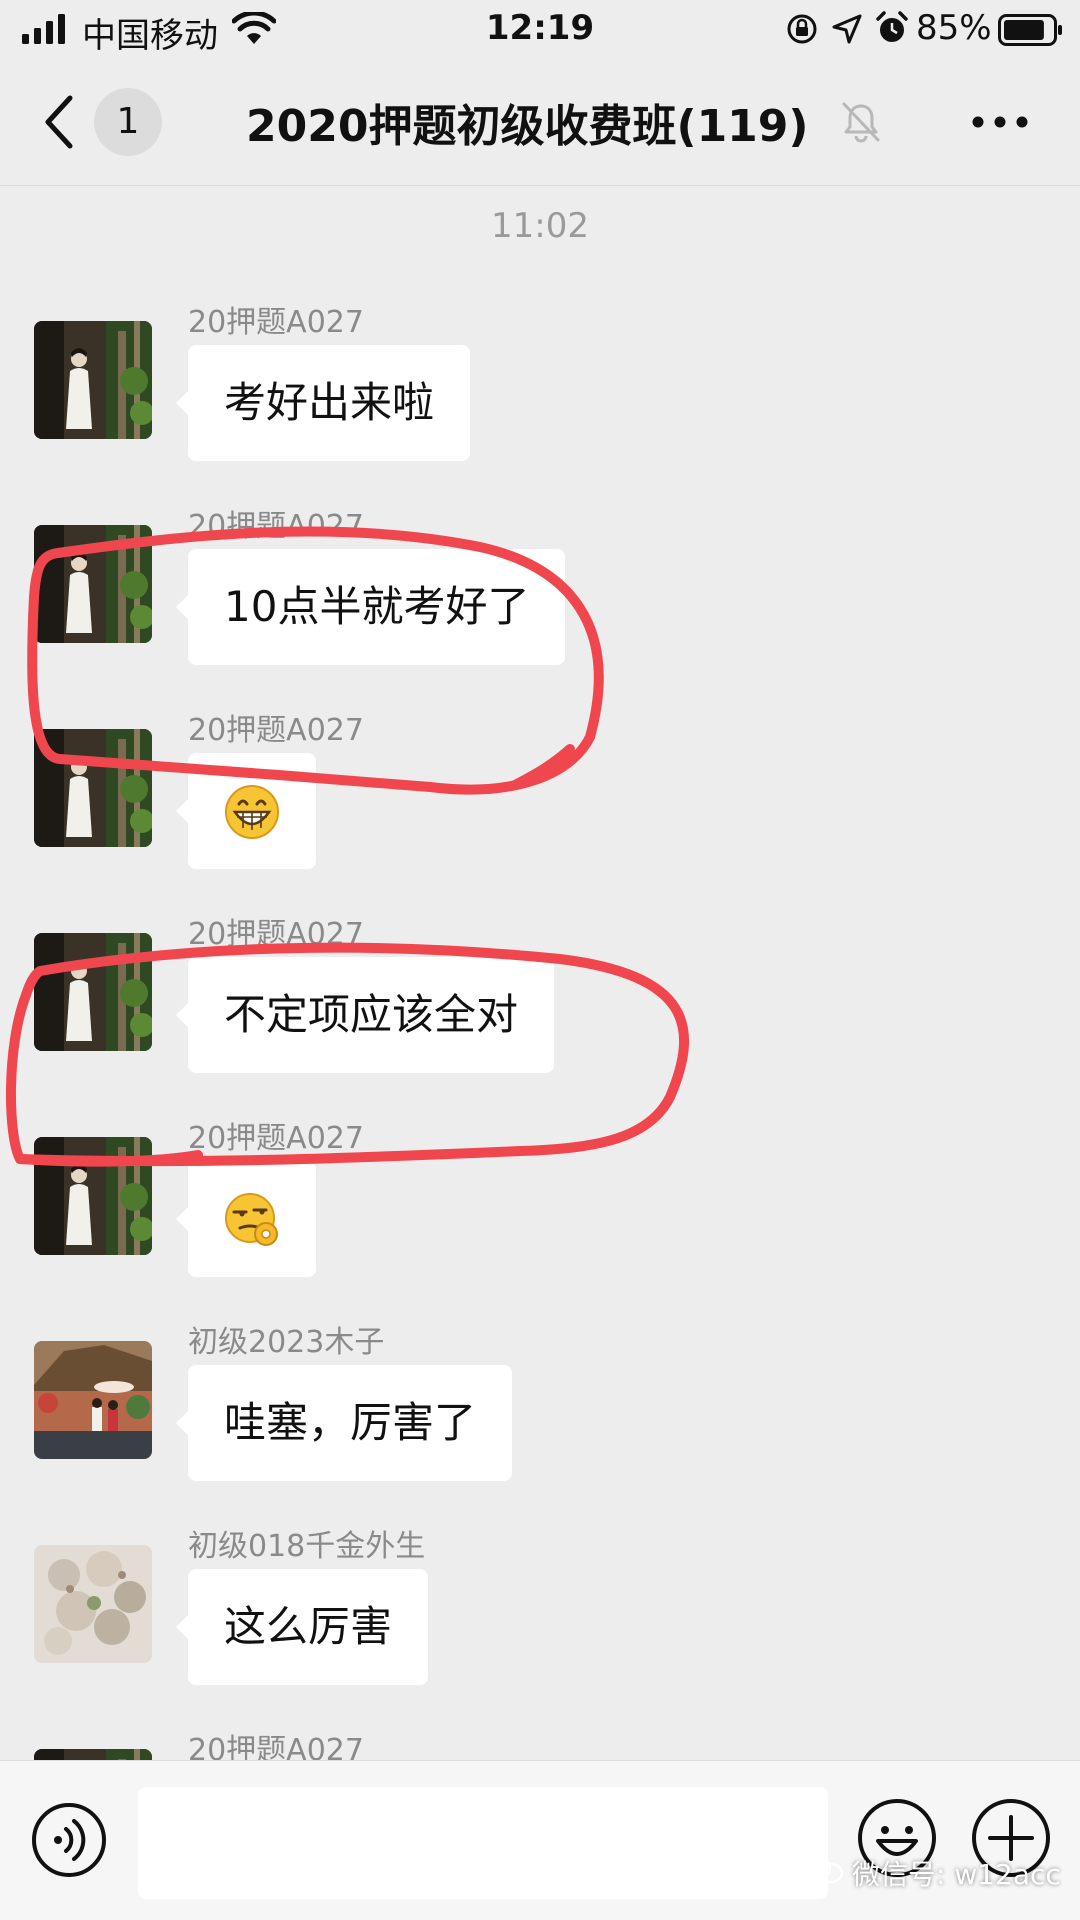 The width and height of the screenshot is (1080, 1920). I want to click on watermark-text: 微信号: w12acc, so click(956, 1874).